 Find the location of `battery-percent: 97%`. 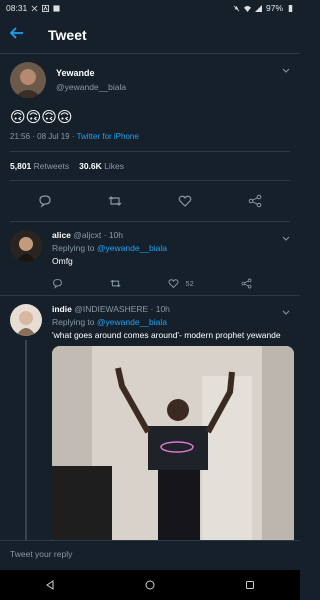

battery-percent: 97% is located at coordinates (274, 8).